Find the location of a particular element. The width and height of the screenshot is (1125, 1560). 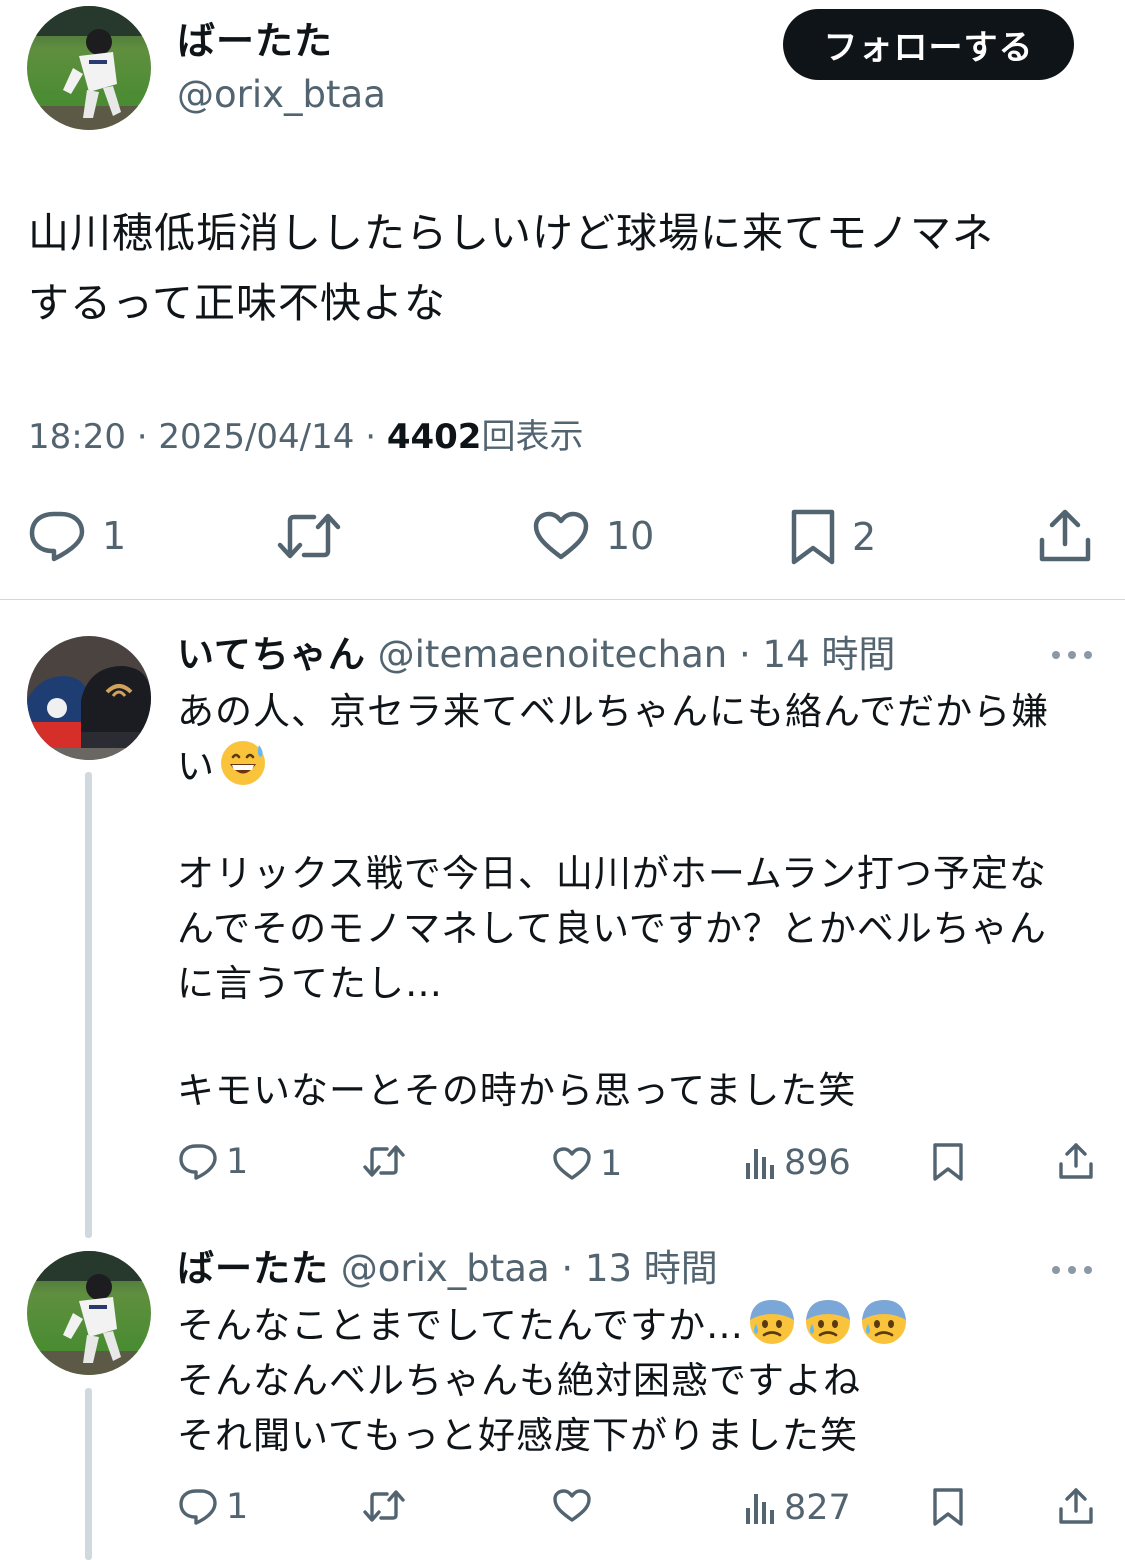

reply-display-name: ばーたた is located at coordinates (253, 1268).